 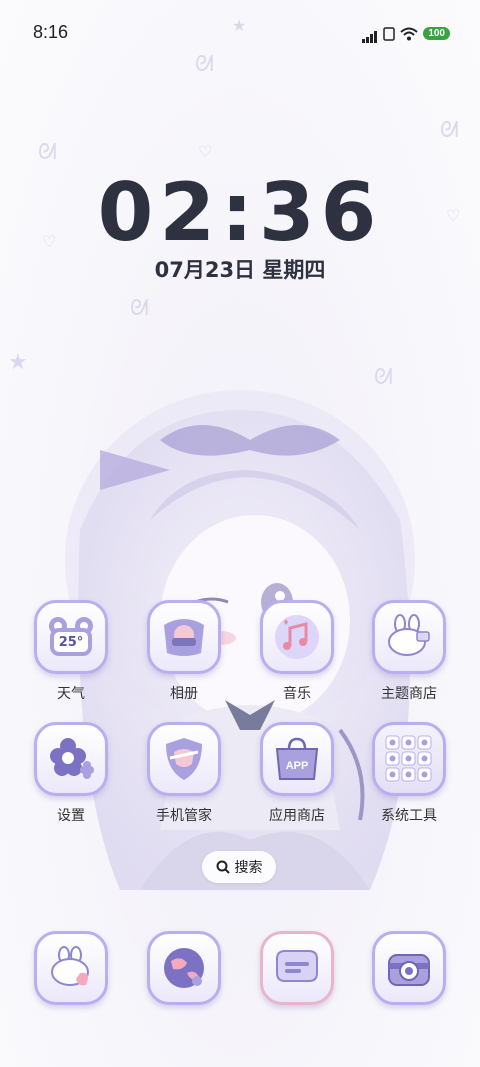 I want to click on app-theme-store: 主题商店, so click(x=409, y=651).